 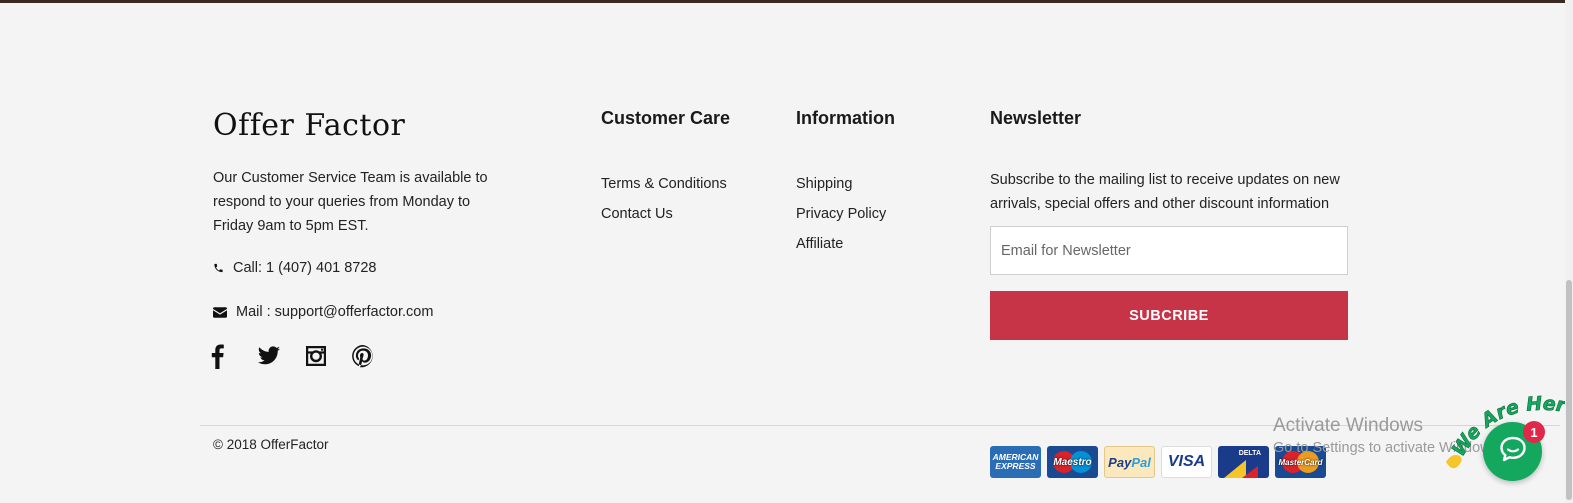 What do you see at coordinates (666, 118) in the screenshot?
I see `customer-care-title: Customer Care` at bounding box center [666, 118].